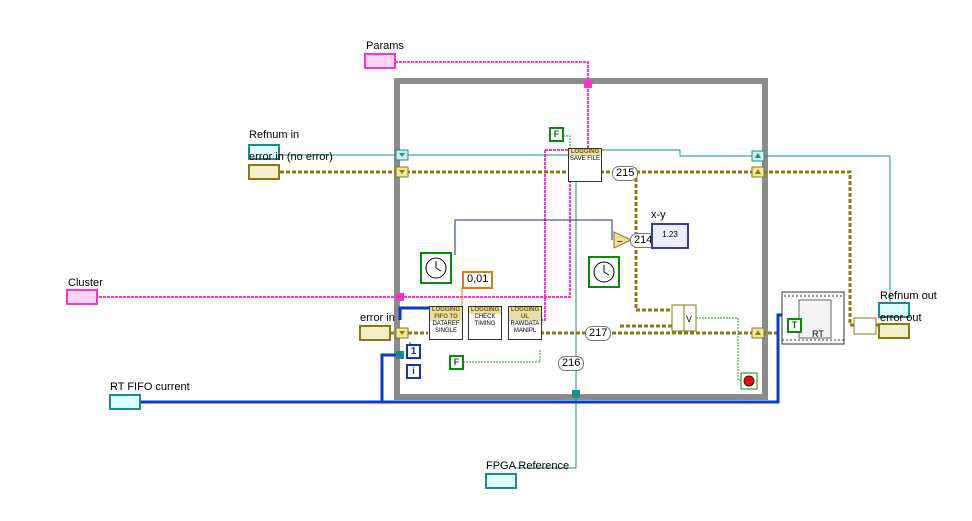 This screenshot has height=521, width=972. Describe the element at coordinates (456, 362) in the screenshot. I see `boolean-false-bottom: F` at that location.